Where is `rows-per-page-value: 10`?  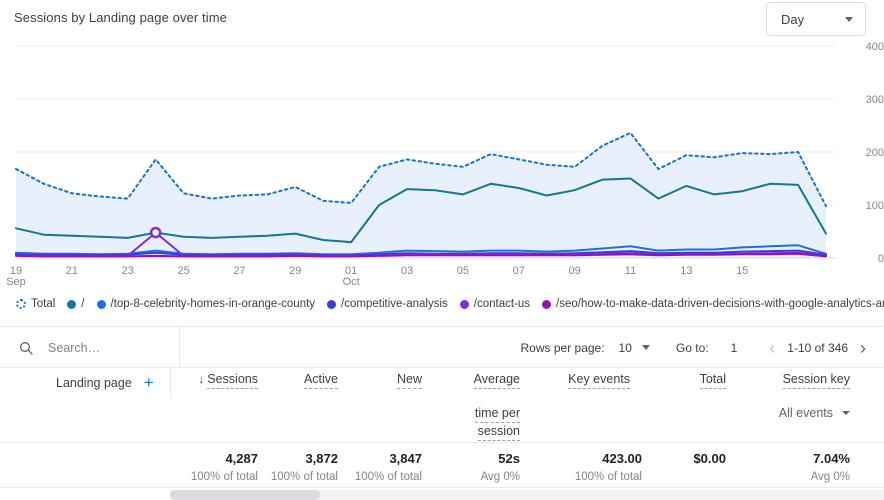 rows-per-page-value: 10 is located at coordinates (625, 348).